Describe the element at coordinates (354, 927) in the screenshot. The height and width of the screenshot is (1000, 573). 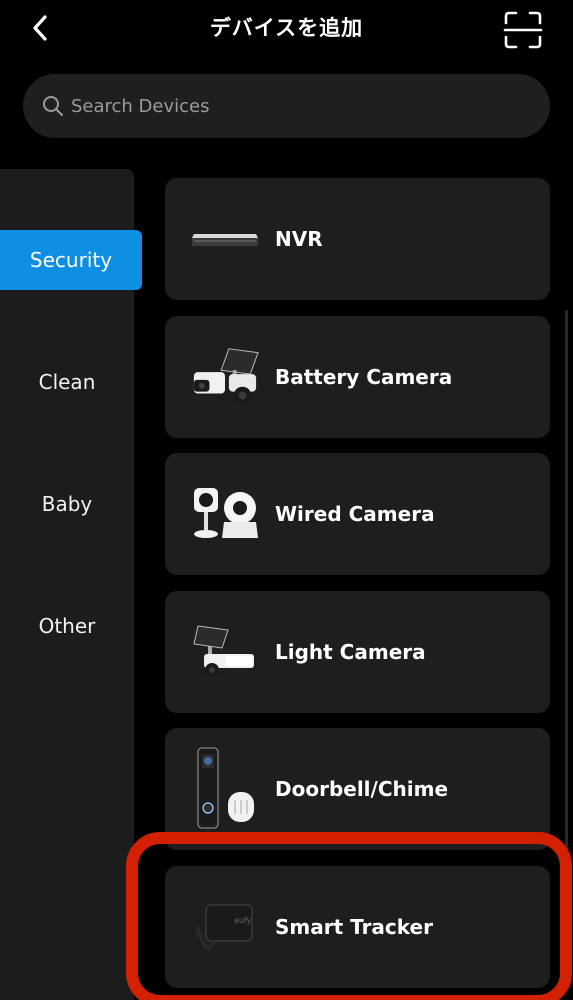
I see `device-label: Smart Tracker` at that location.